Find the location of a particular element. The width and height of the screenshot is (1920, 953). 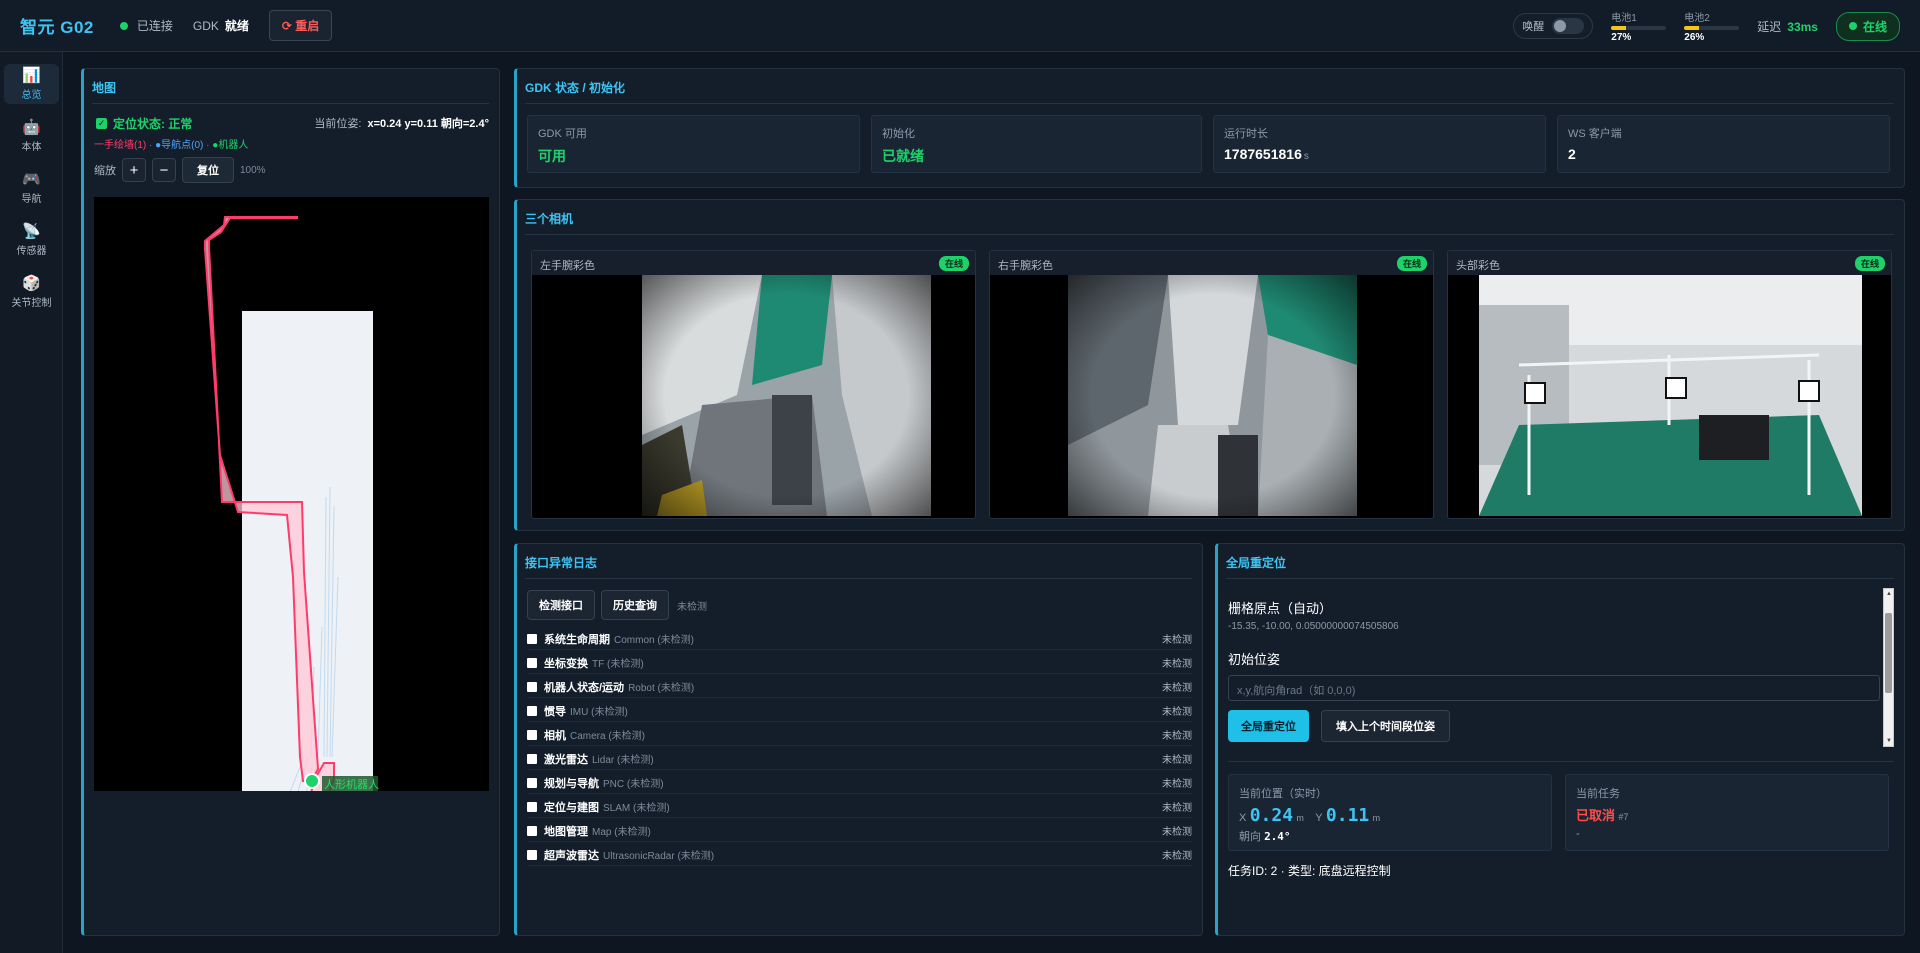

log-panel-title: 接口异常日志 is located at coordinates (858, 566).